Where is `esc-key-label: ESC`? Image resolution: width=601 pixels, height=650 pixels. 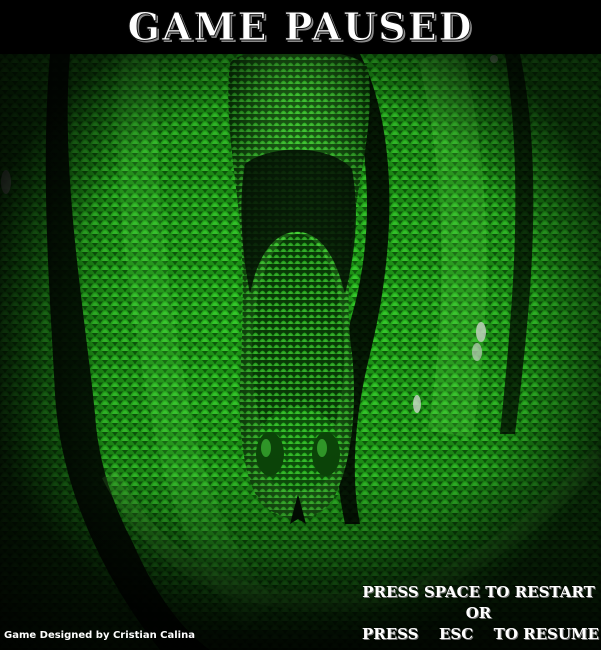
esc-key-label: ESC is located at coordinates (456, 634).